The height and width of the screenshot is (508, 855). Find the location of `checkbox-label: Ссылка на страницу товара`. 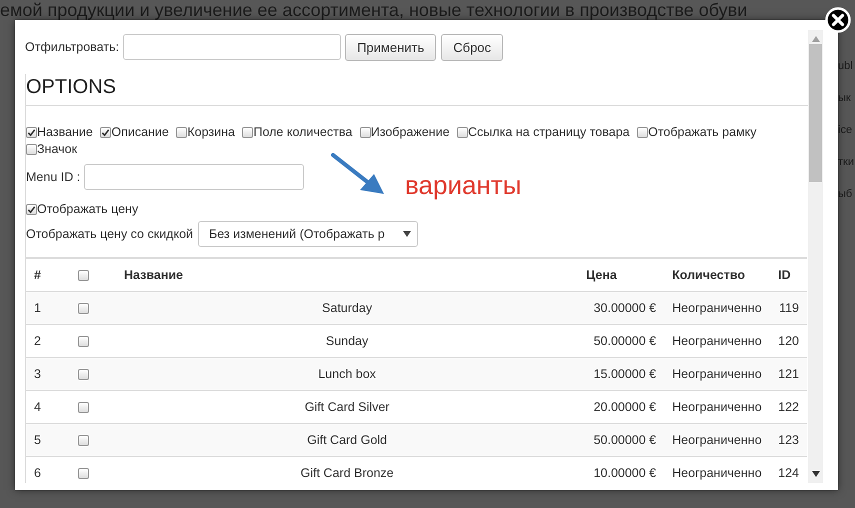

checkbox-label: Ссылка на страницу товара is located at coordinates (549, 132).